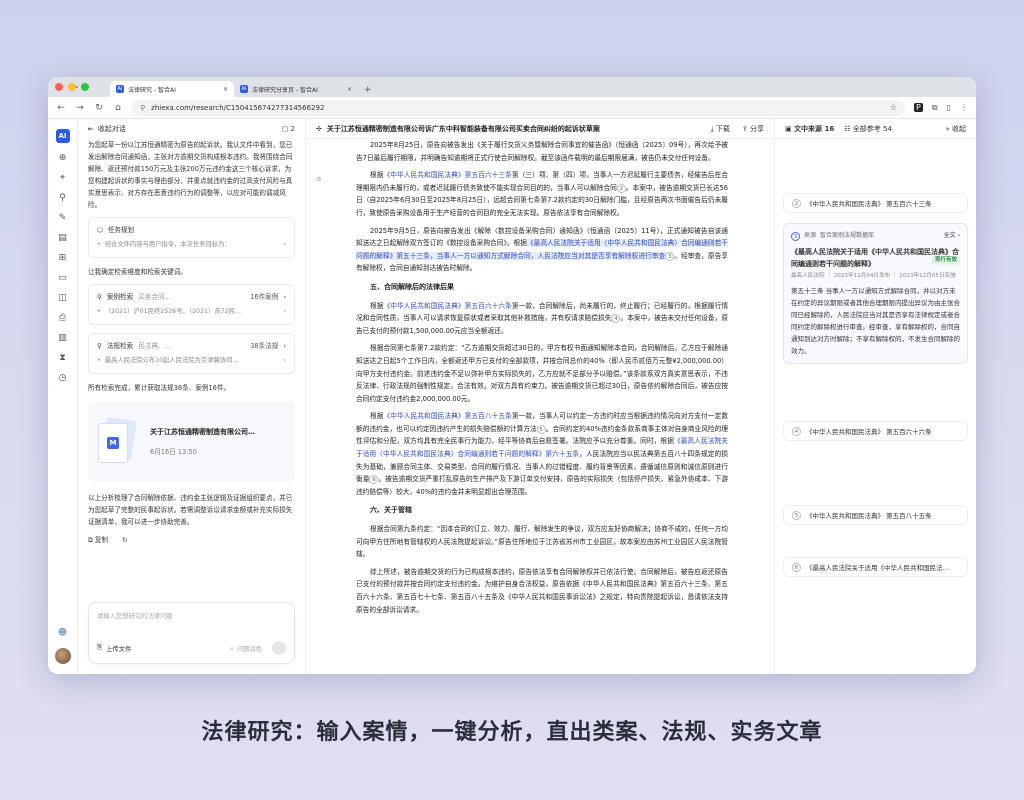 The image size is (1024, 800). I want to click on chat-input: 请输入您想研究的法律问题 ⎘ 上传文件 ✧ 问题润色, so click(191, 633).